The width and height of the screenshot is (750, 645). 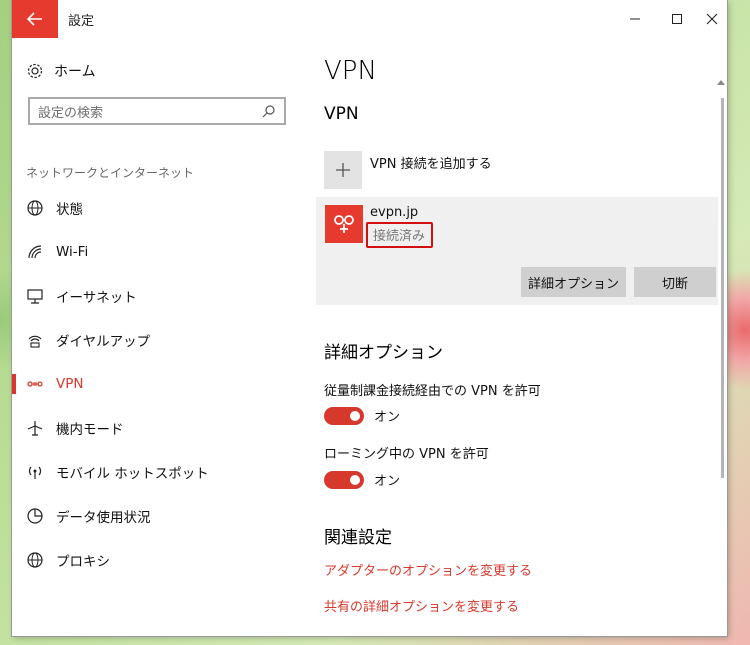 I want to click on search-placeholder: 設定の検索, so click(x=71, y=113).